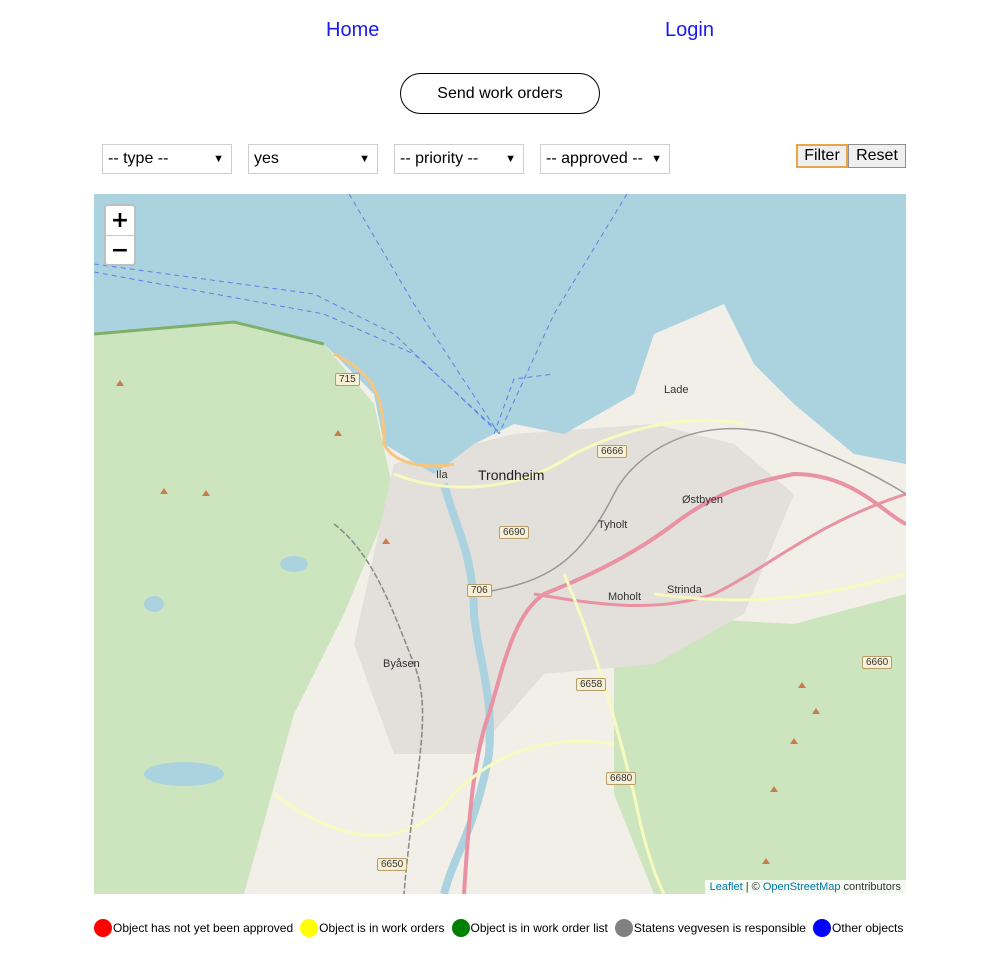  Describe the element at coordinates (539, 928) in the screenshot. I see `legend-label: Object is in work order list` at that location.